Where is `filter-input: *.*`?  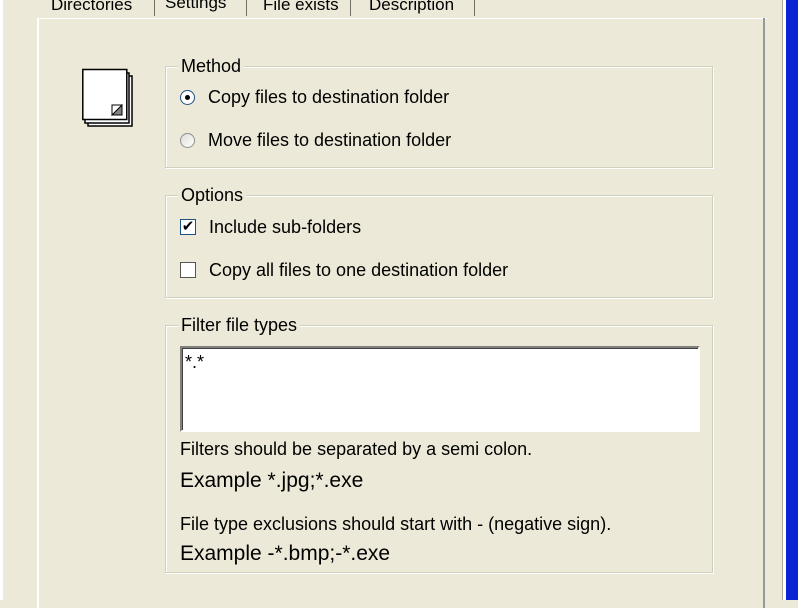
filter-input: *.* is located at coordinates (440, 389).